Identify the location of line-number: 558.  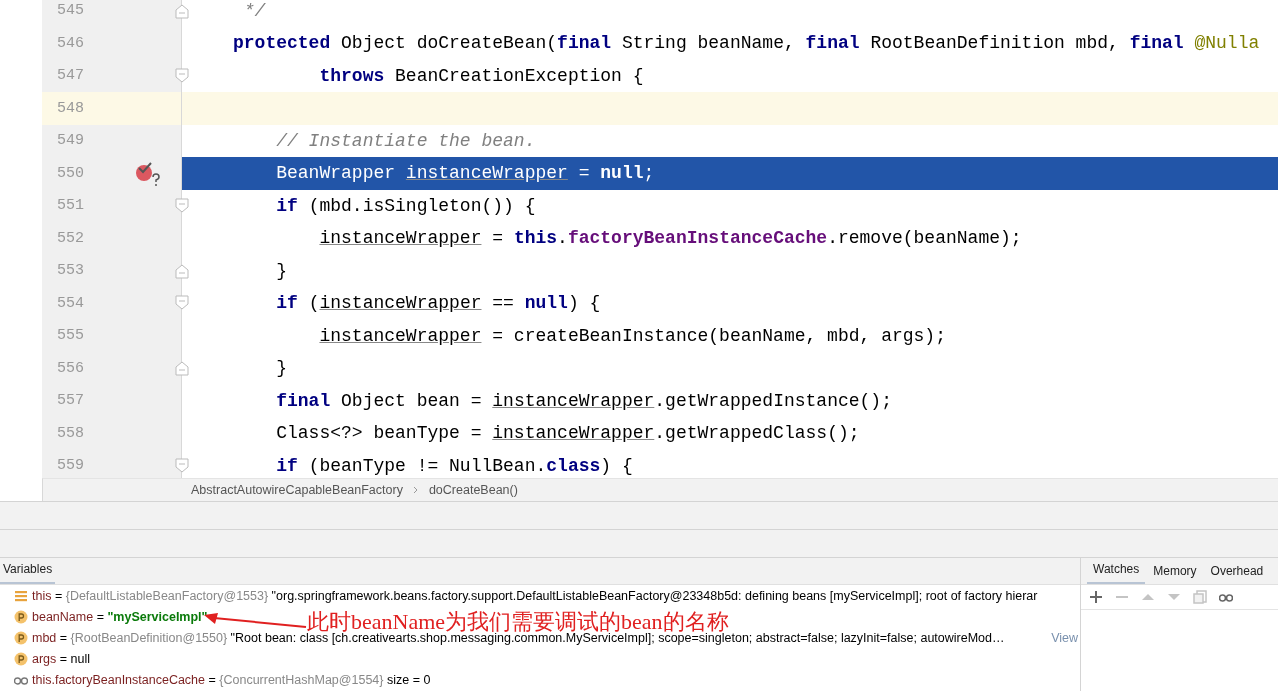
(71, 433).